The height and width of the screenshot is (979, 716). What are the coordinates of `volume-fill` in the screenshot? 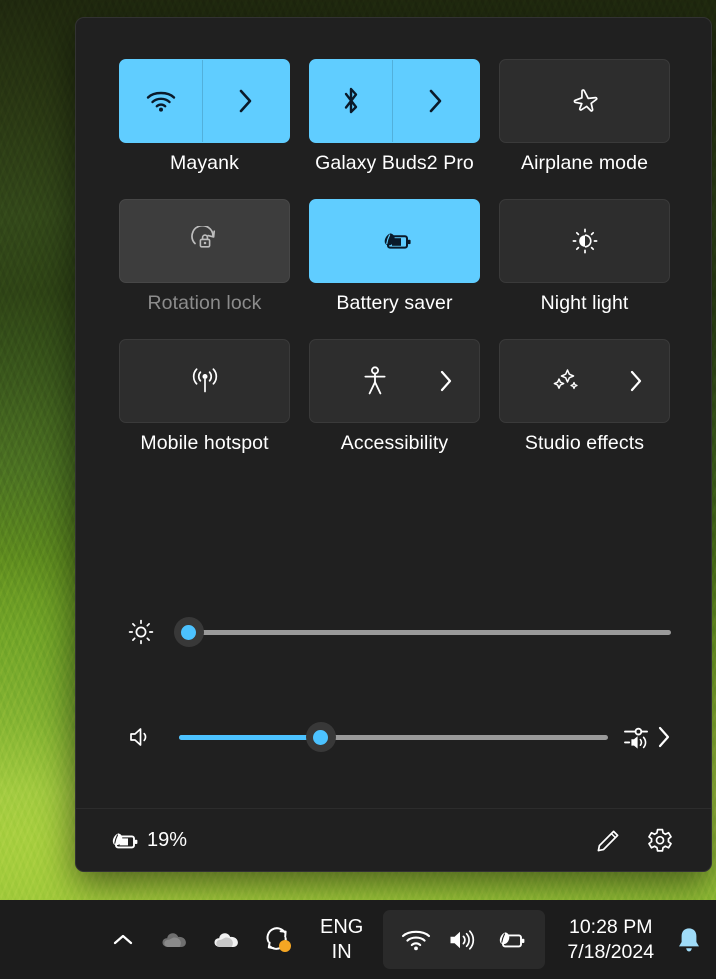 It's located at (250, 737).